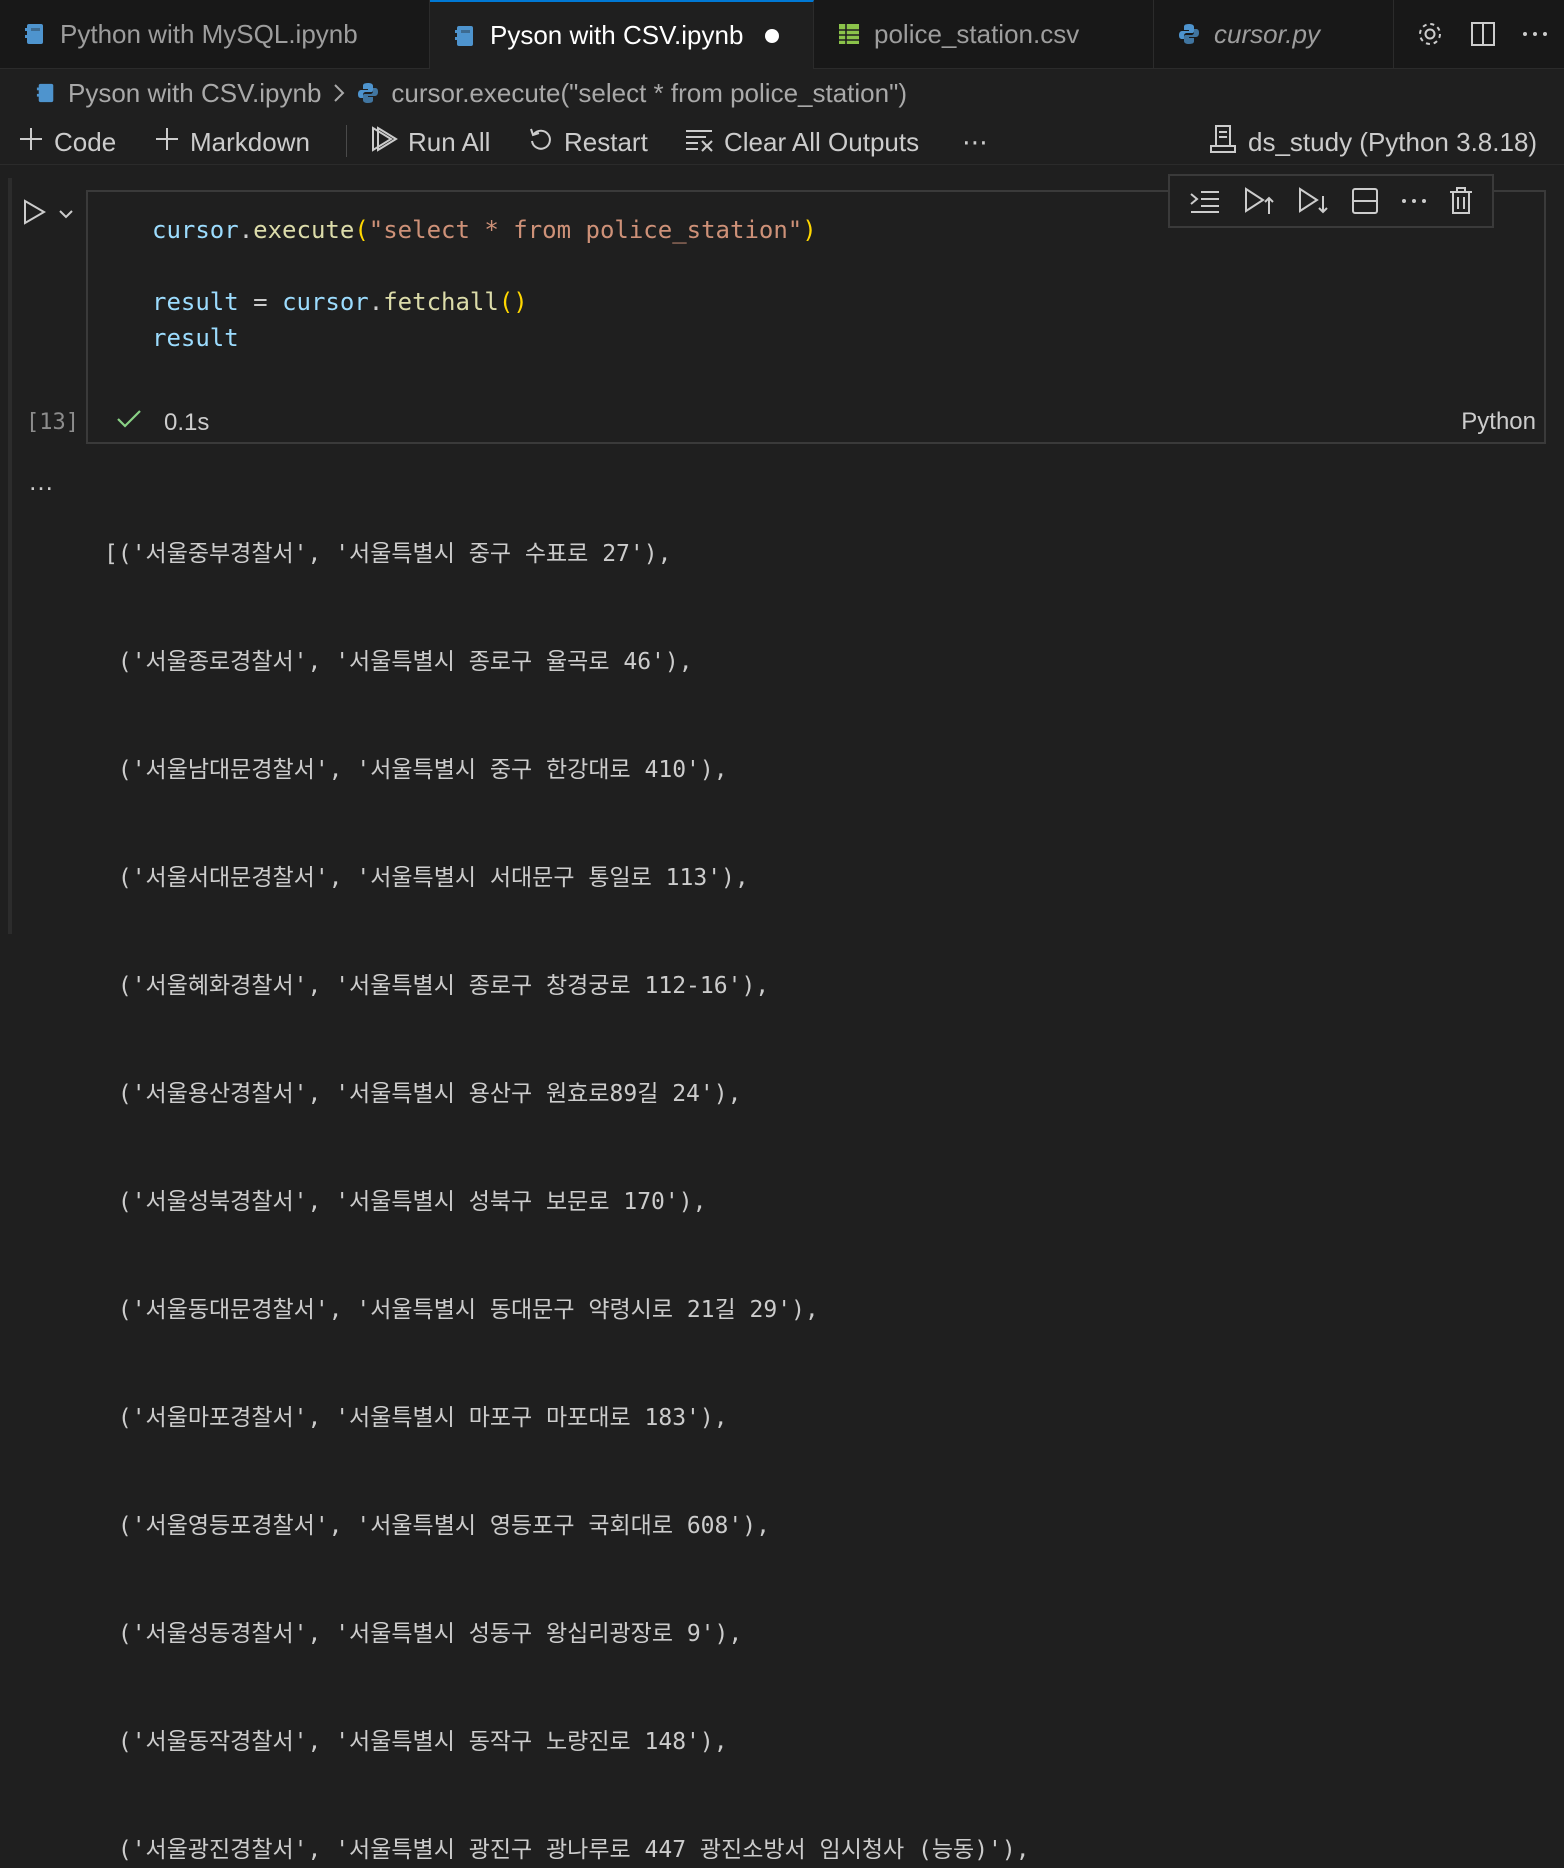  I want to click on tab-python-with-mysql: Python with MySQL.ipynb, so click(215, 34).